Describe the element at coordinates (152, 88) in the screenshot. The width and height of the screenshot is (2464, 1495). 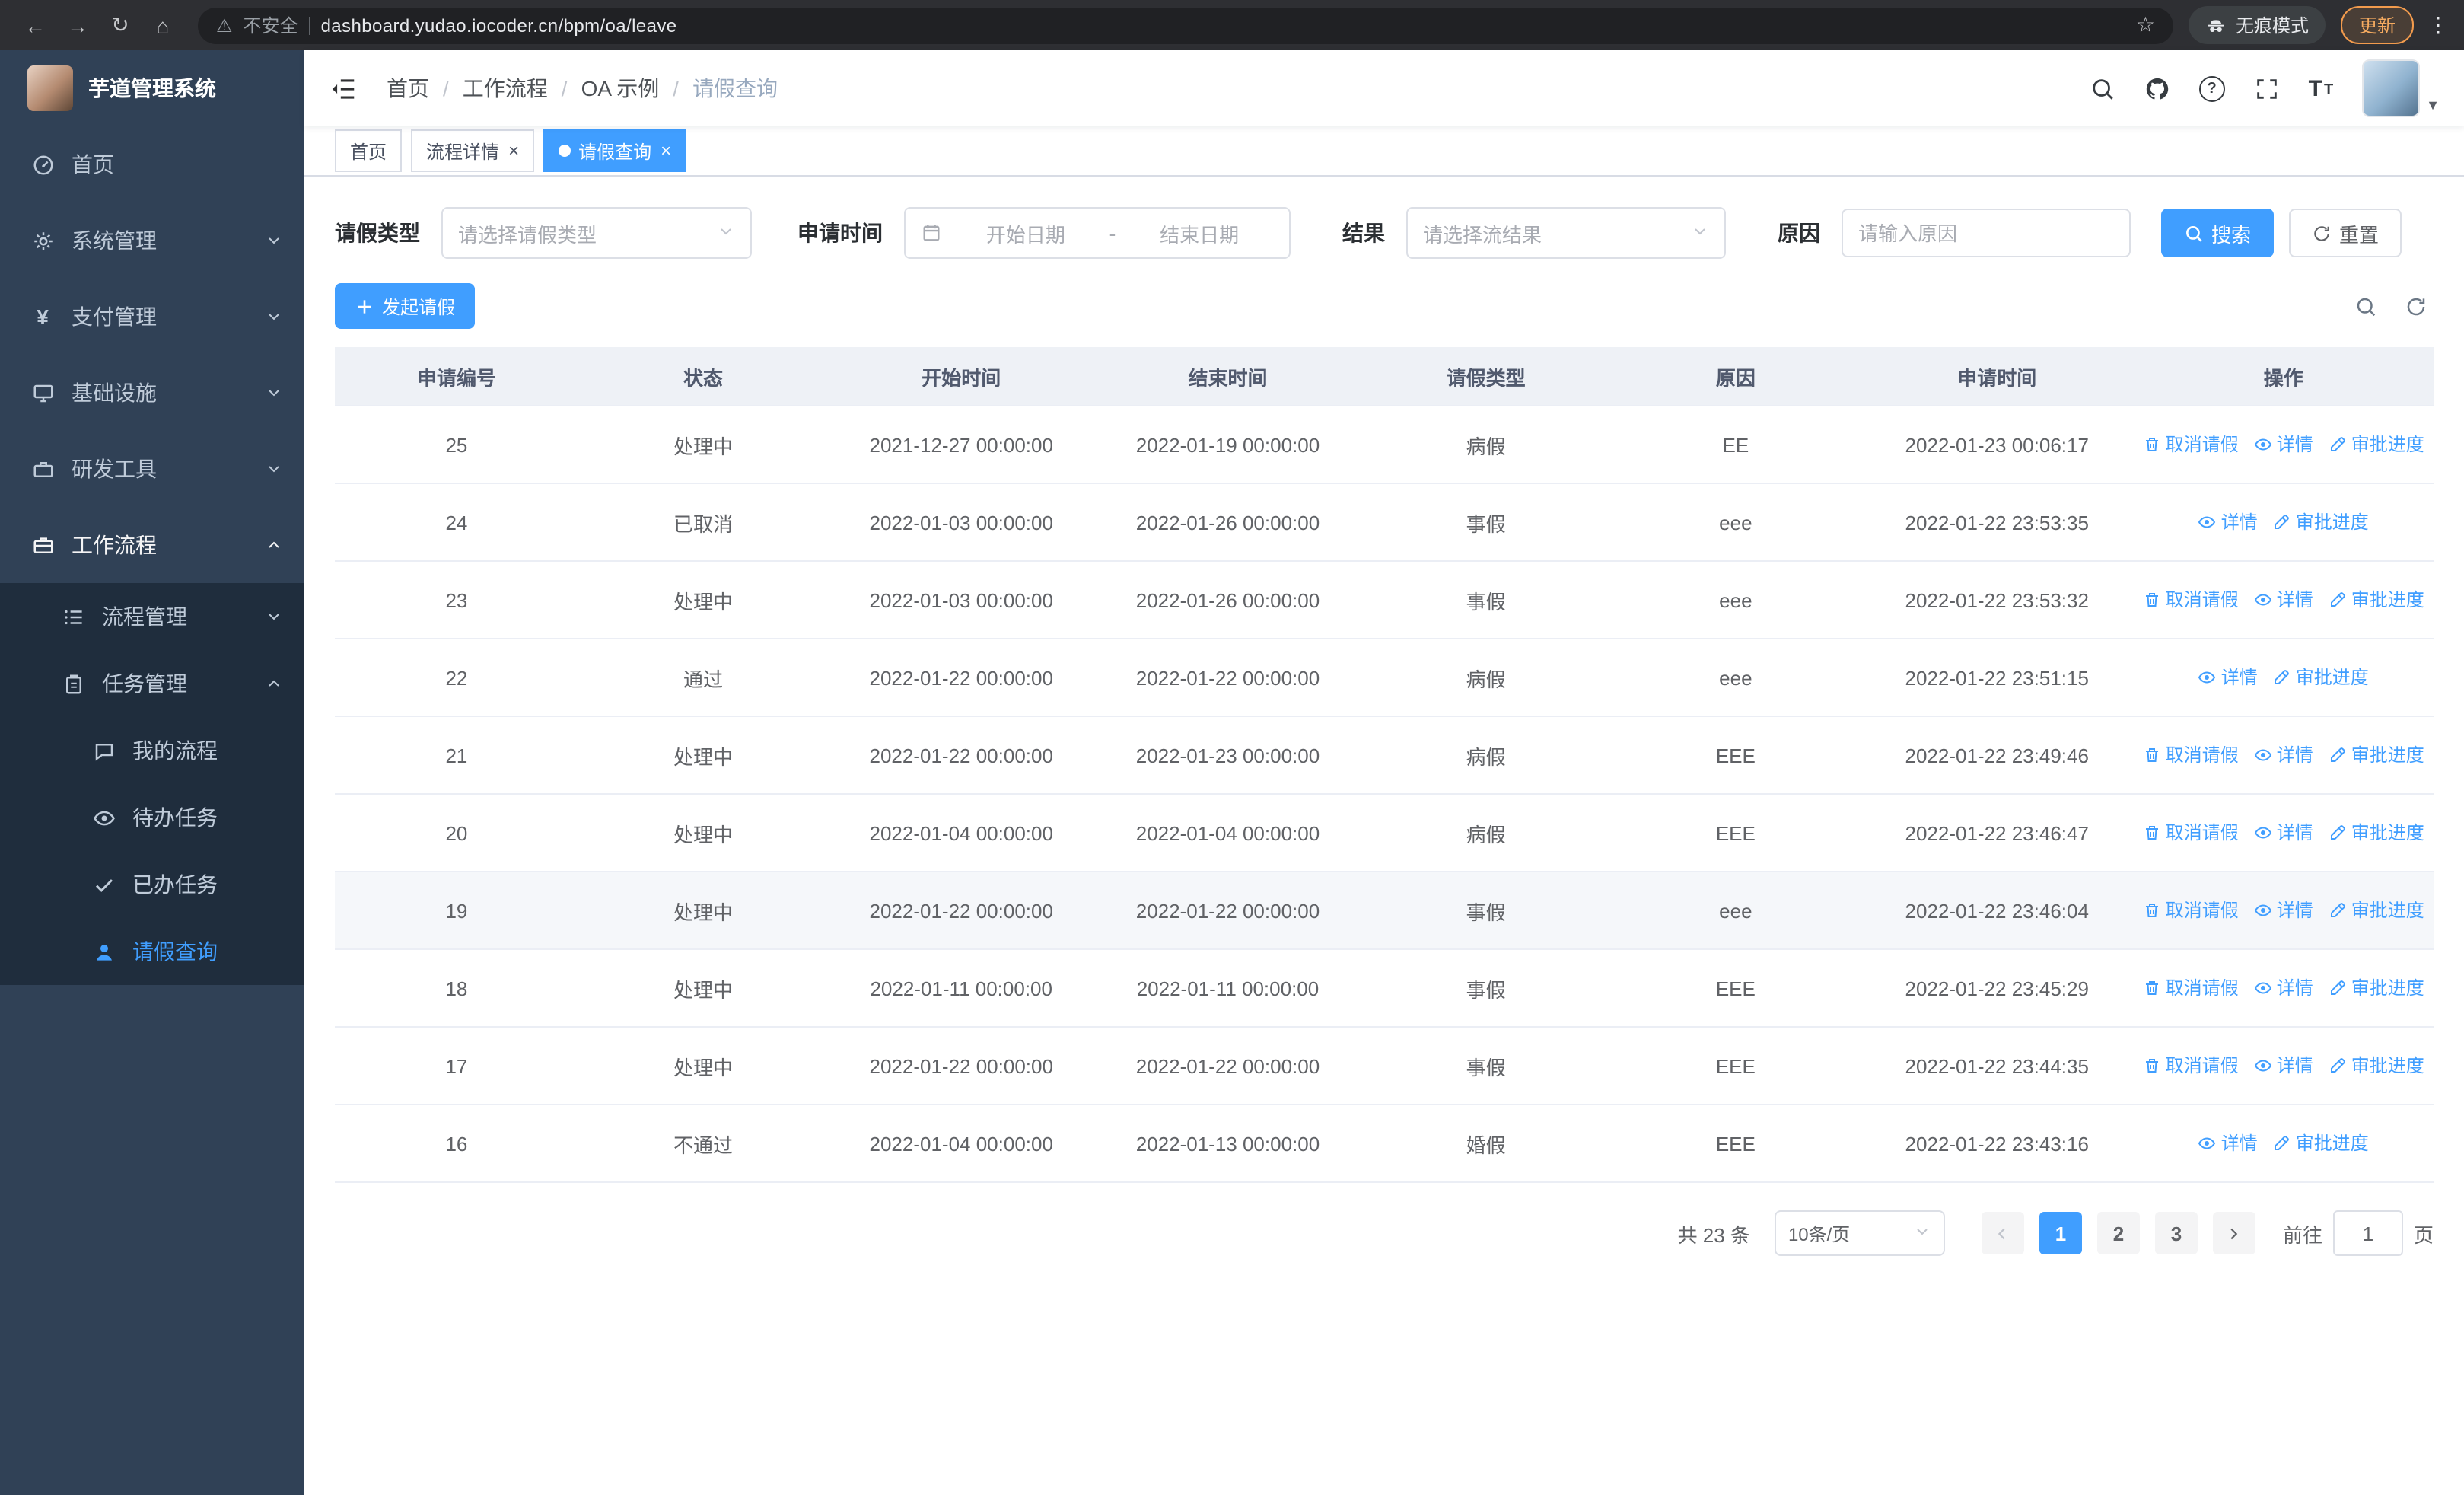
I see `app-logo: 芋道管理系统` at that location.